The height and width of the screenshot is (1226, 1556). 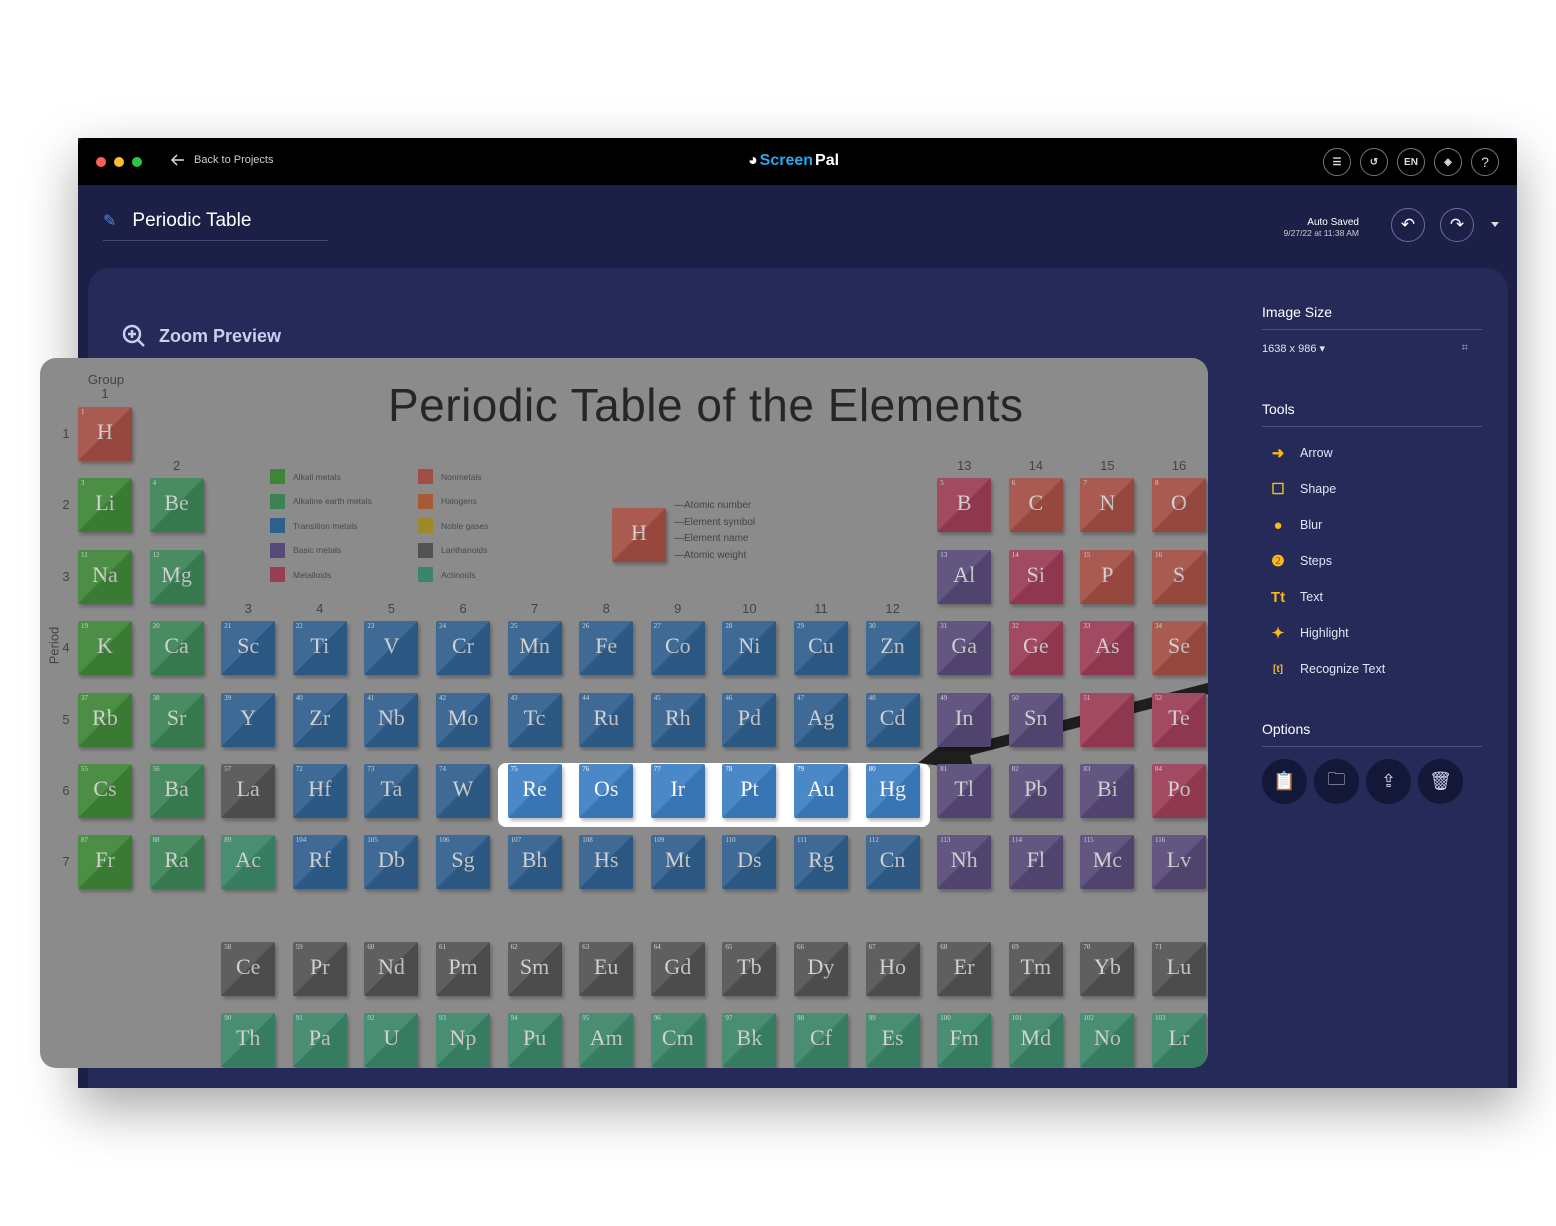 I want to click on element-tile: 11 Na, so click(x=105, y=577).